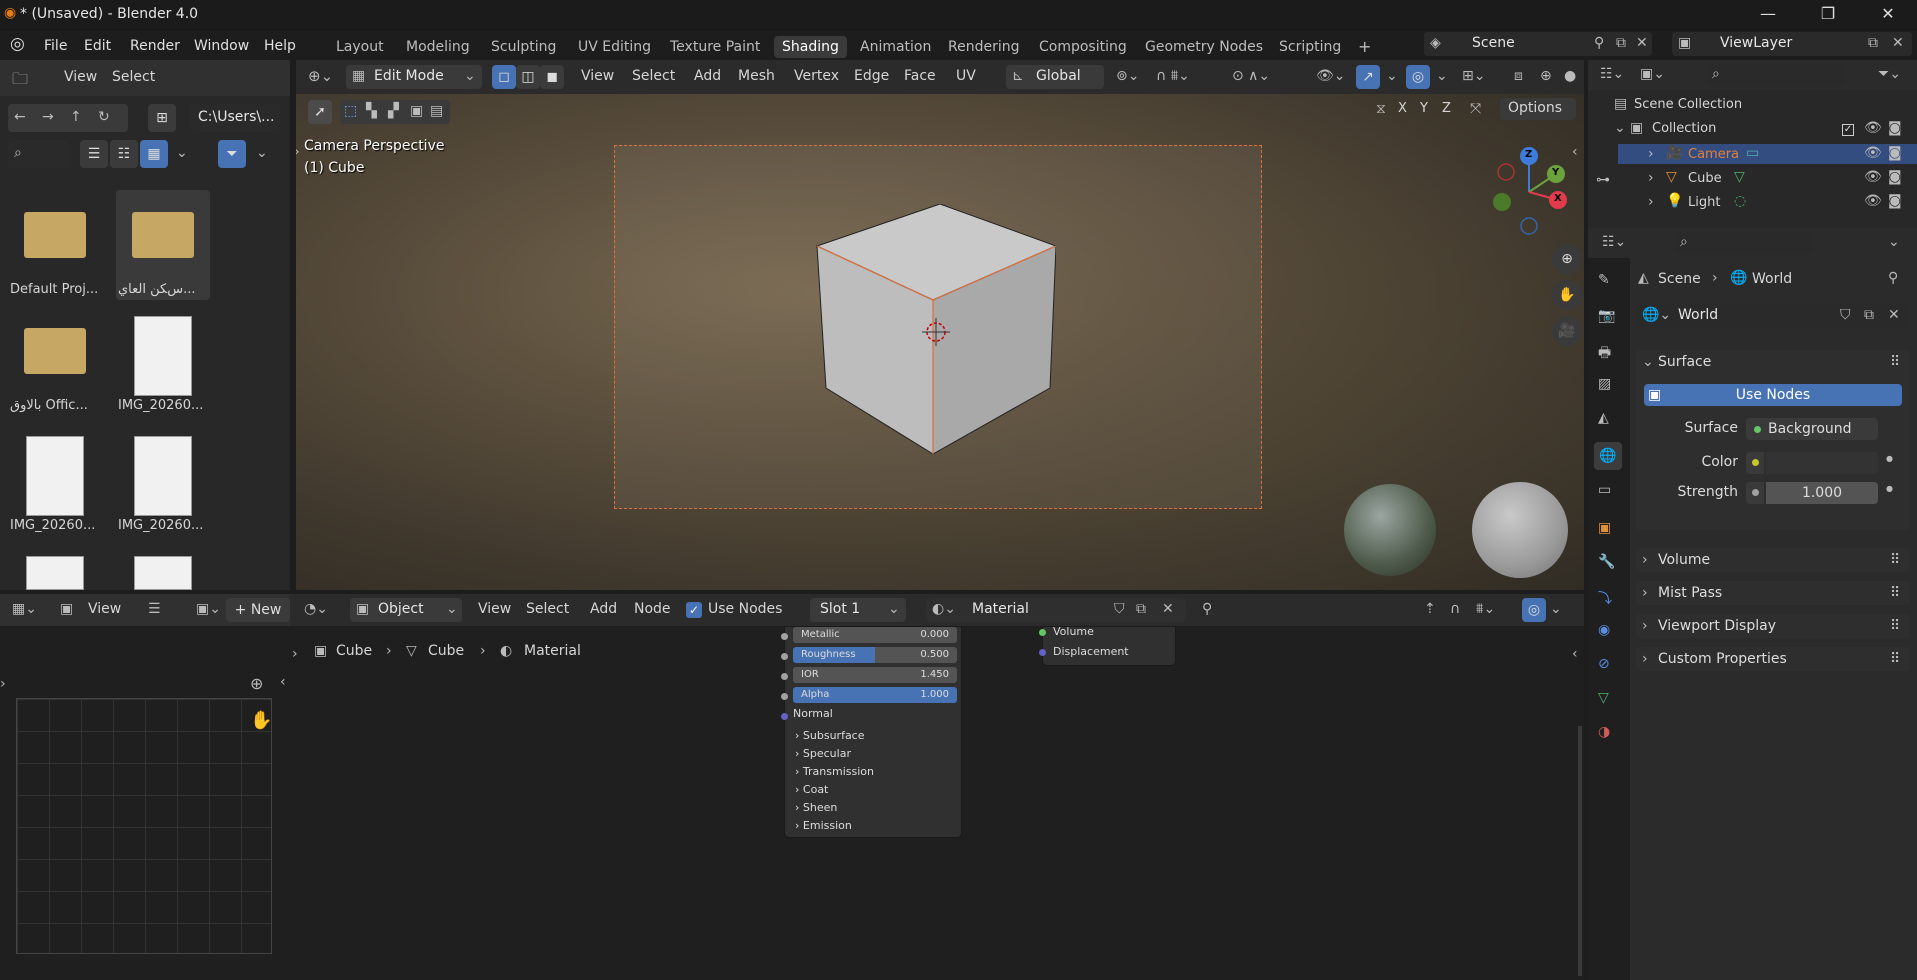  Describe the element at coordinates (104, 609) in the screenshot. I see `ie-view-menu: View` at that location.